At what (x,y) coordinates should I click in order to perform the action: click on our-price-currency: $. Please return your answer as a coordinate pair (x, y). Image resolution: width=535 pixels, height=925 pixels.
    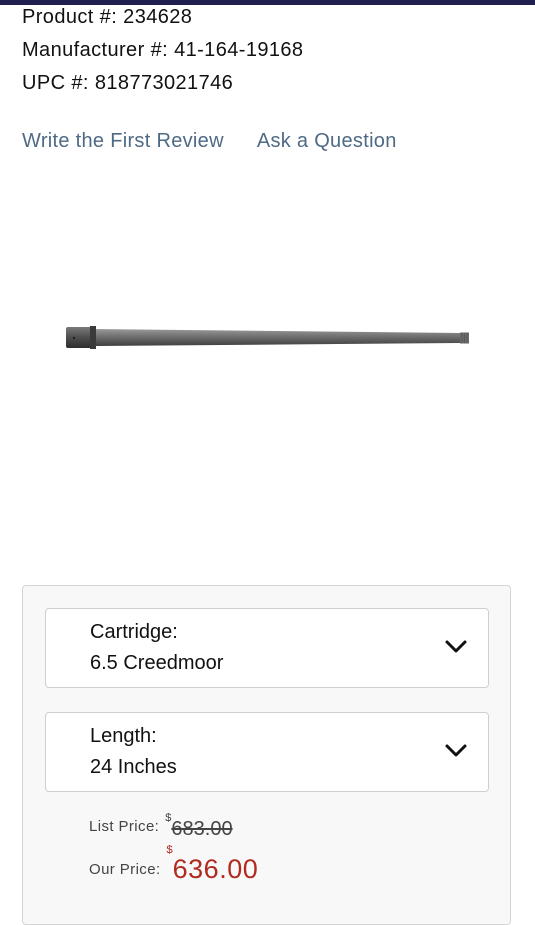
    Looking at the image, I should click on (169, 850).